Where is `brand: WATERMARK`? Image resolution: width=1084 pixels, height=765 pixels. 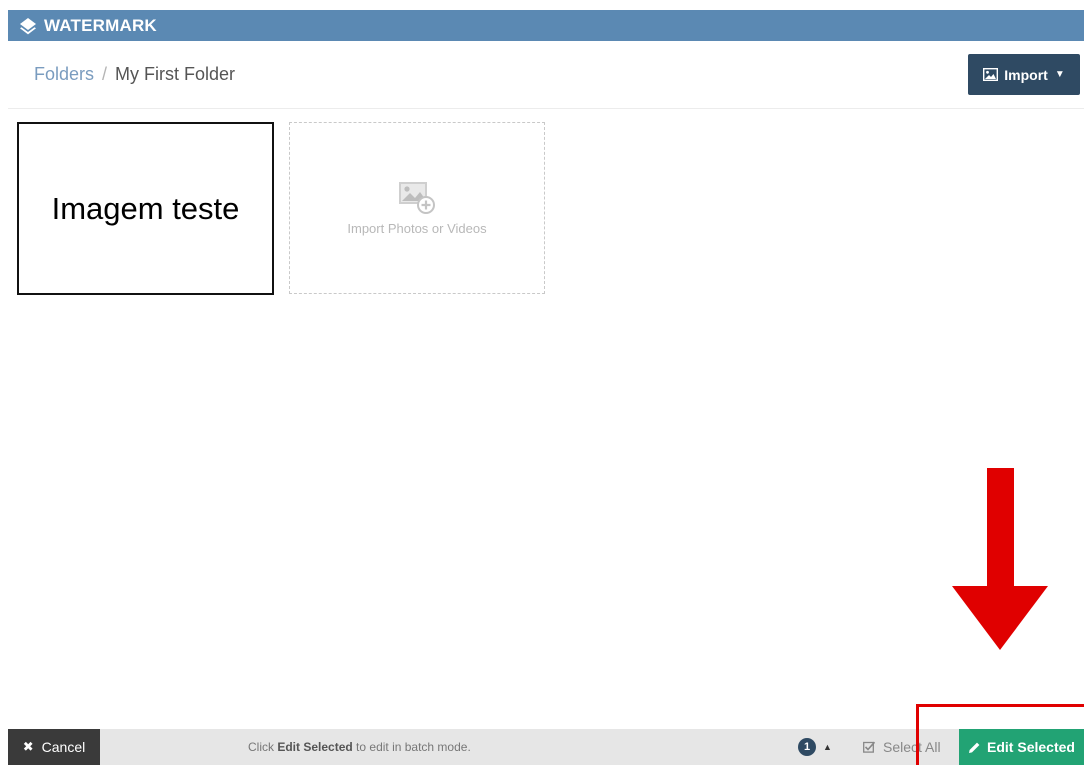 brand: WATERMARK is located at coordinates (82, 26).